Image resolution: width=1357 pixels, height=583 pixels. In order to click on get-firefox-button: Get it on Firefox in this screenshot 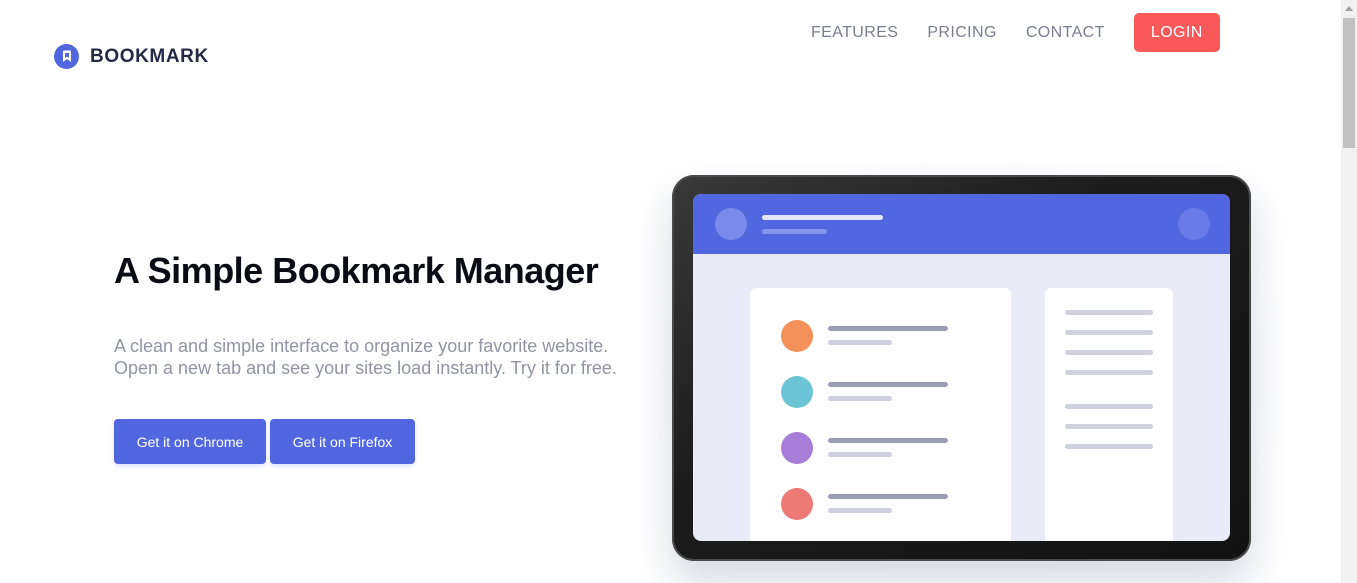, I will do `click(342, 441)`.